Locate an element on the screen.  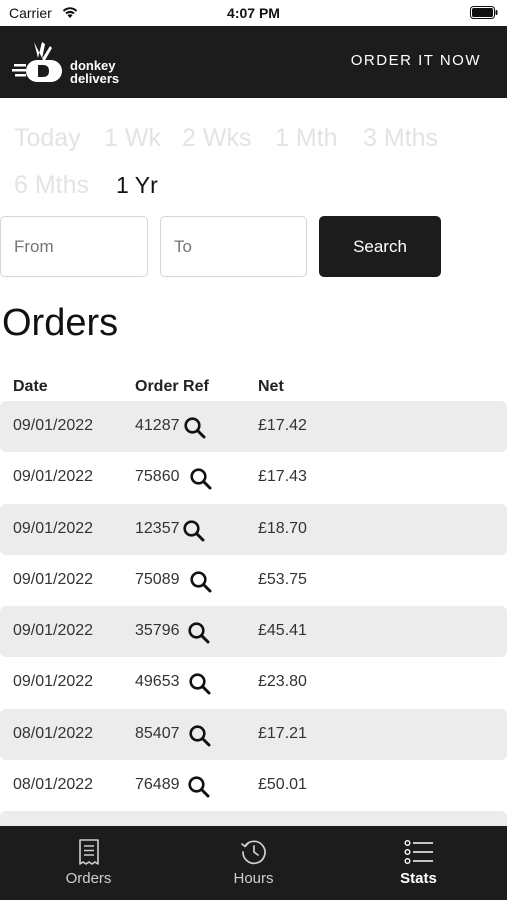
table-row: 09/01/2022 12357 £18.70 is located at coordinates (253, 529).